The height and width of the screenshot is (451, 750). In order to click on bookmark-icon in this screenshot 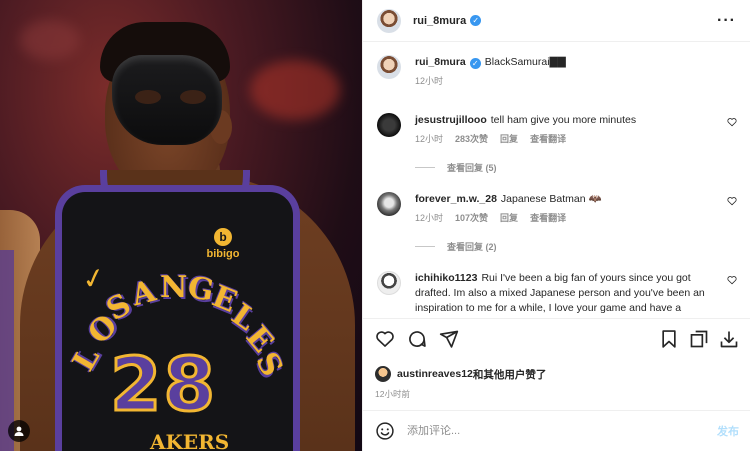, I will do `click(669, 339)`.